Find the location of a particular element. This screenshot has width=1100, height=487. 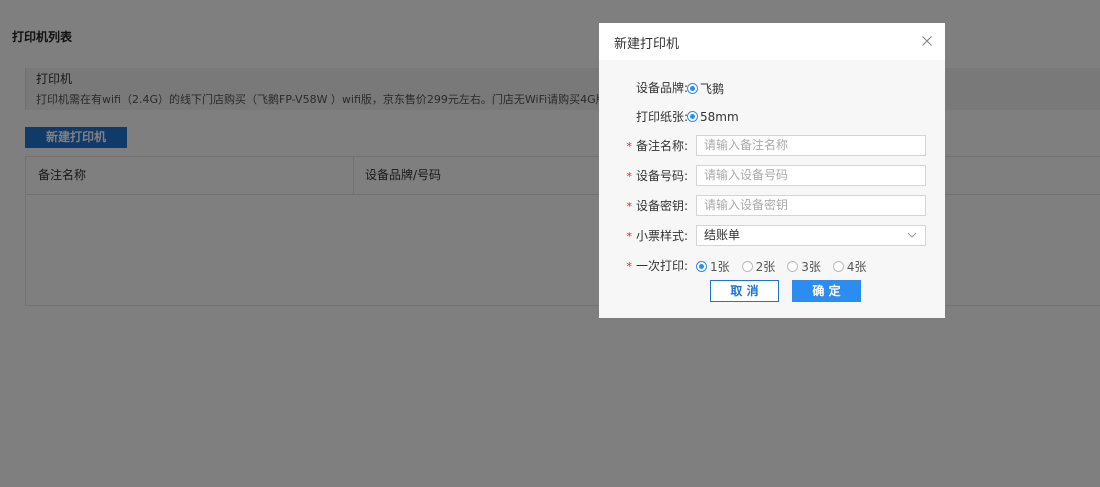

brand-row: 设备品牌: 飞鹅 is located at coordinates (772, 87).